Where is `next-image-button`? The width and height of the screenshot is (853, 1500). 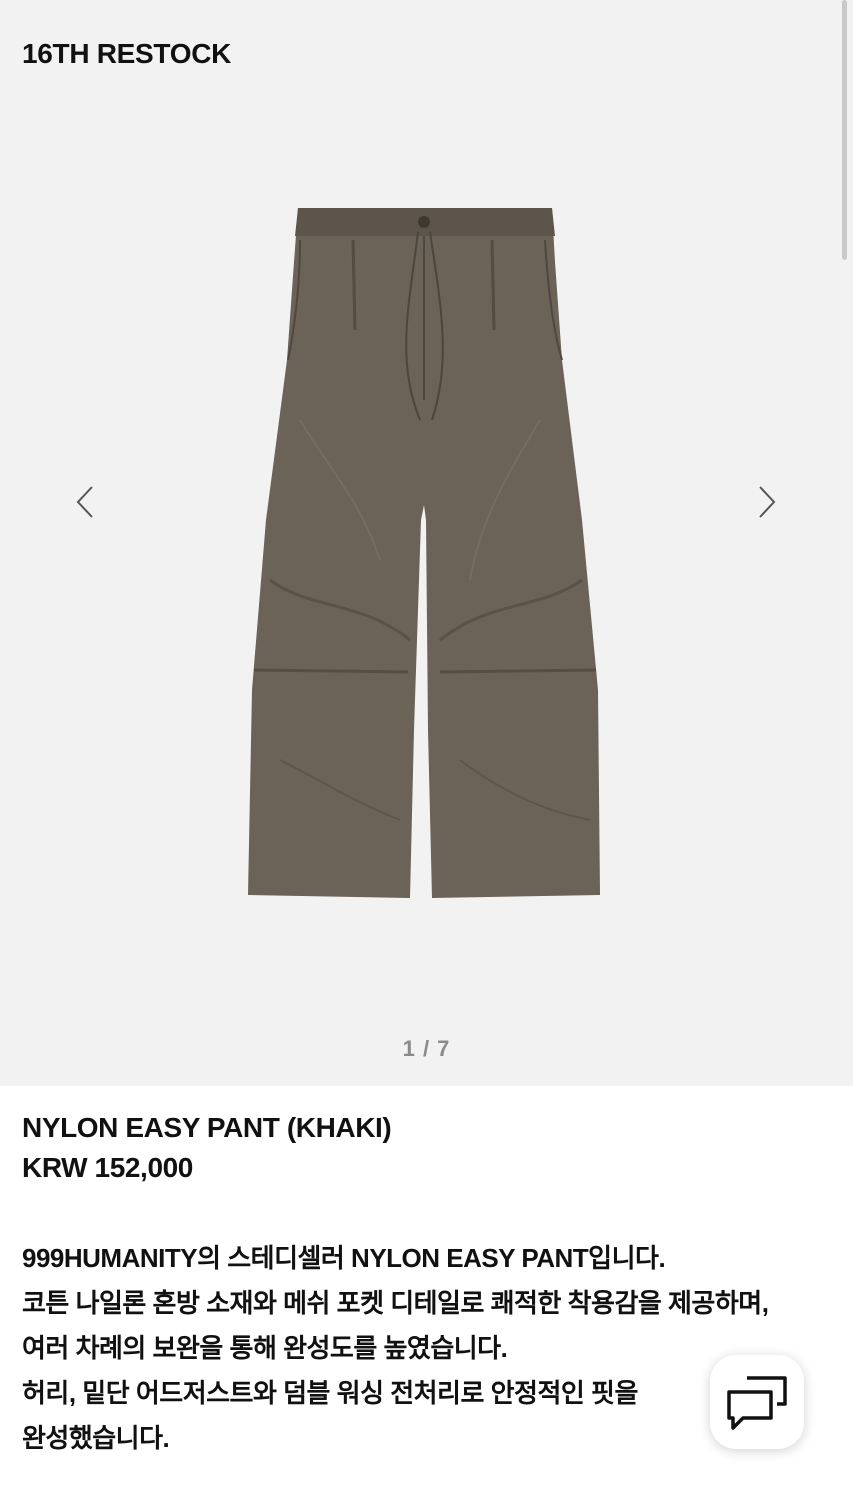
next-image-button is located at coordinates (767, 502).